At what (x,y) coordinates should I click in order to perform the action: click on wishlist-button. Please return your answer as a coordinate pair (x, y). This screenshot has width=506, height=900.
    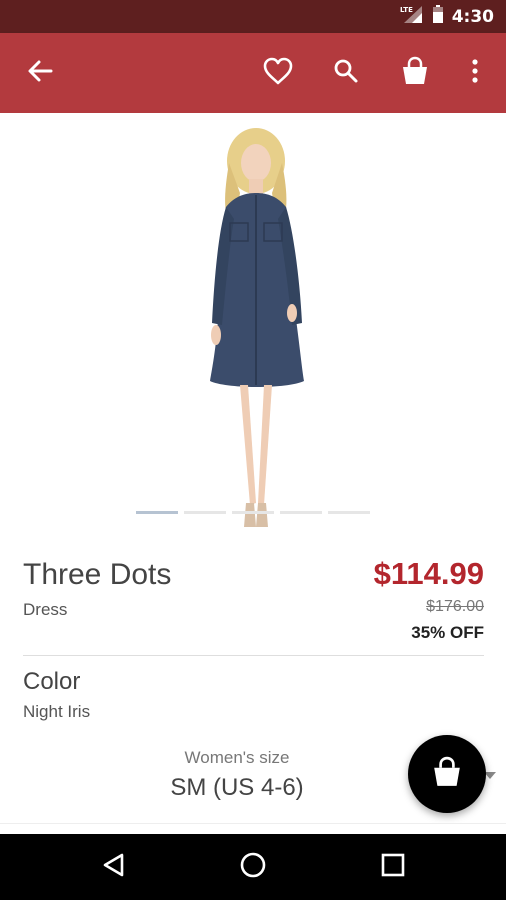
    Looking at the image, I should click on (278, 73).